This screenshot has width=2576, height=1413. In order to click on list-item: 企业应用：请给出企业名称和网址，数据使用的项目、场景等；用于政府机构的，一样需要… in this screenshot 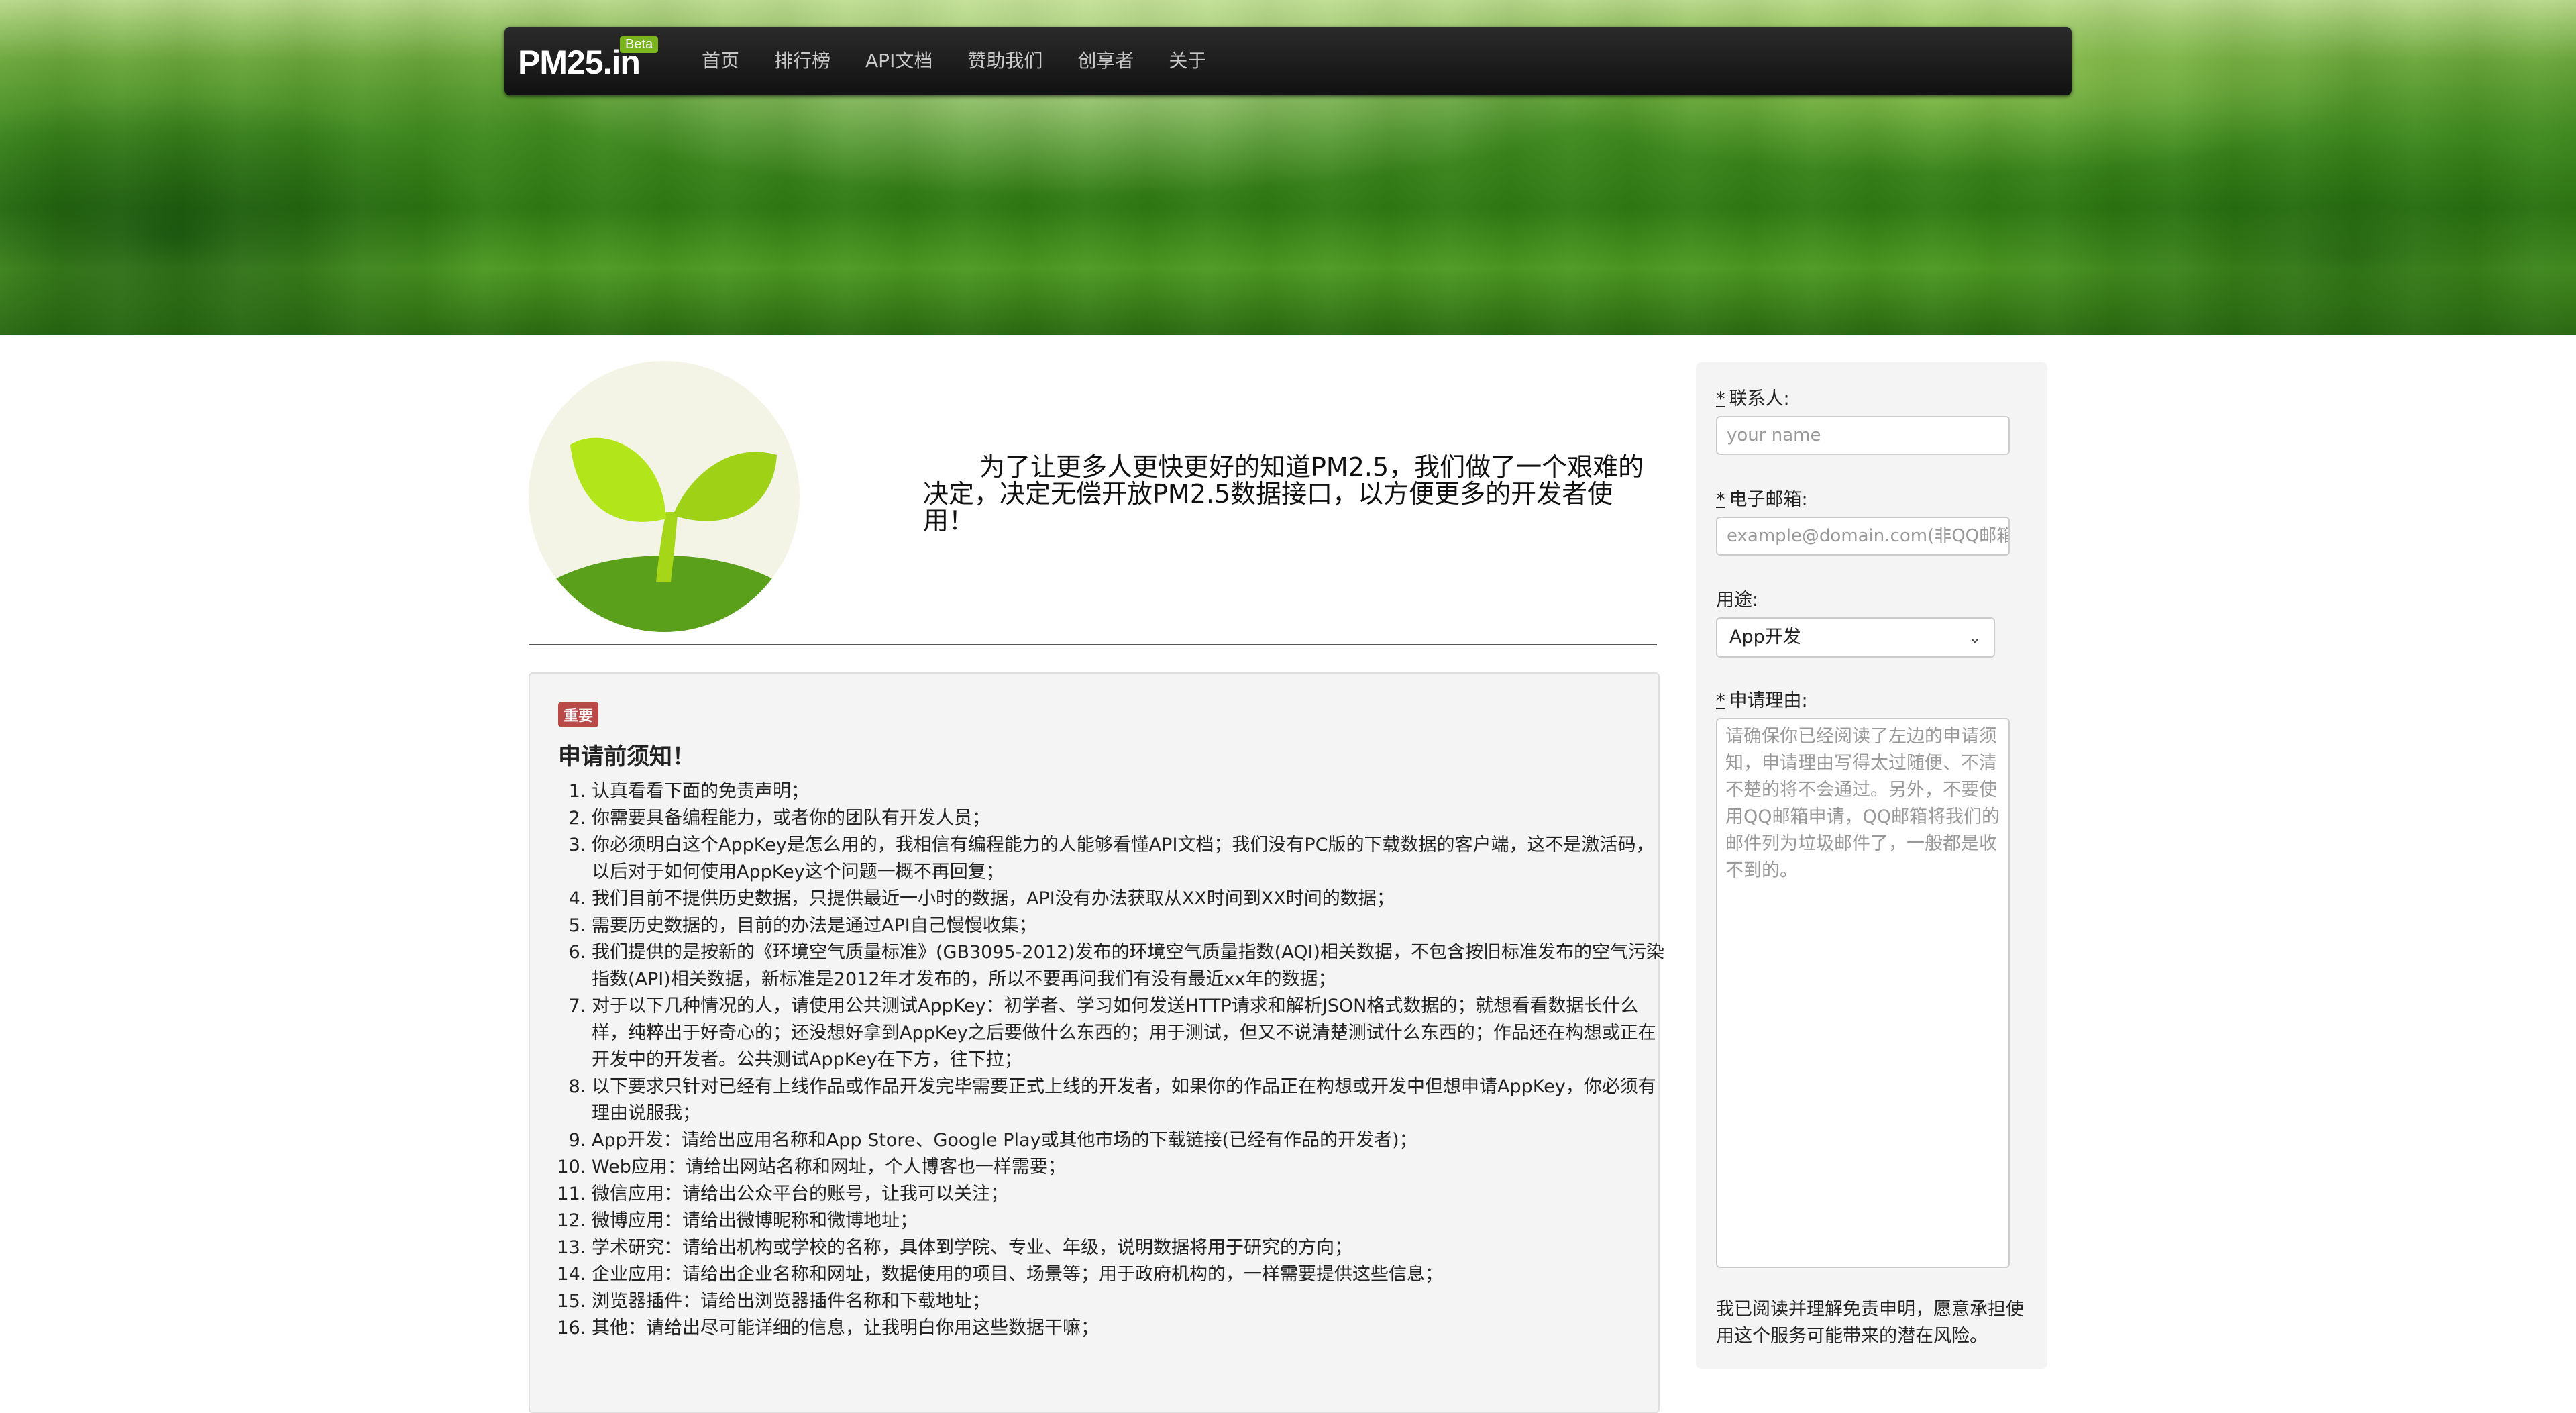, I will do `click(1128, 1274)`.